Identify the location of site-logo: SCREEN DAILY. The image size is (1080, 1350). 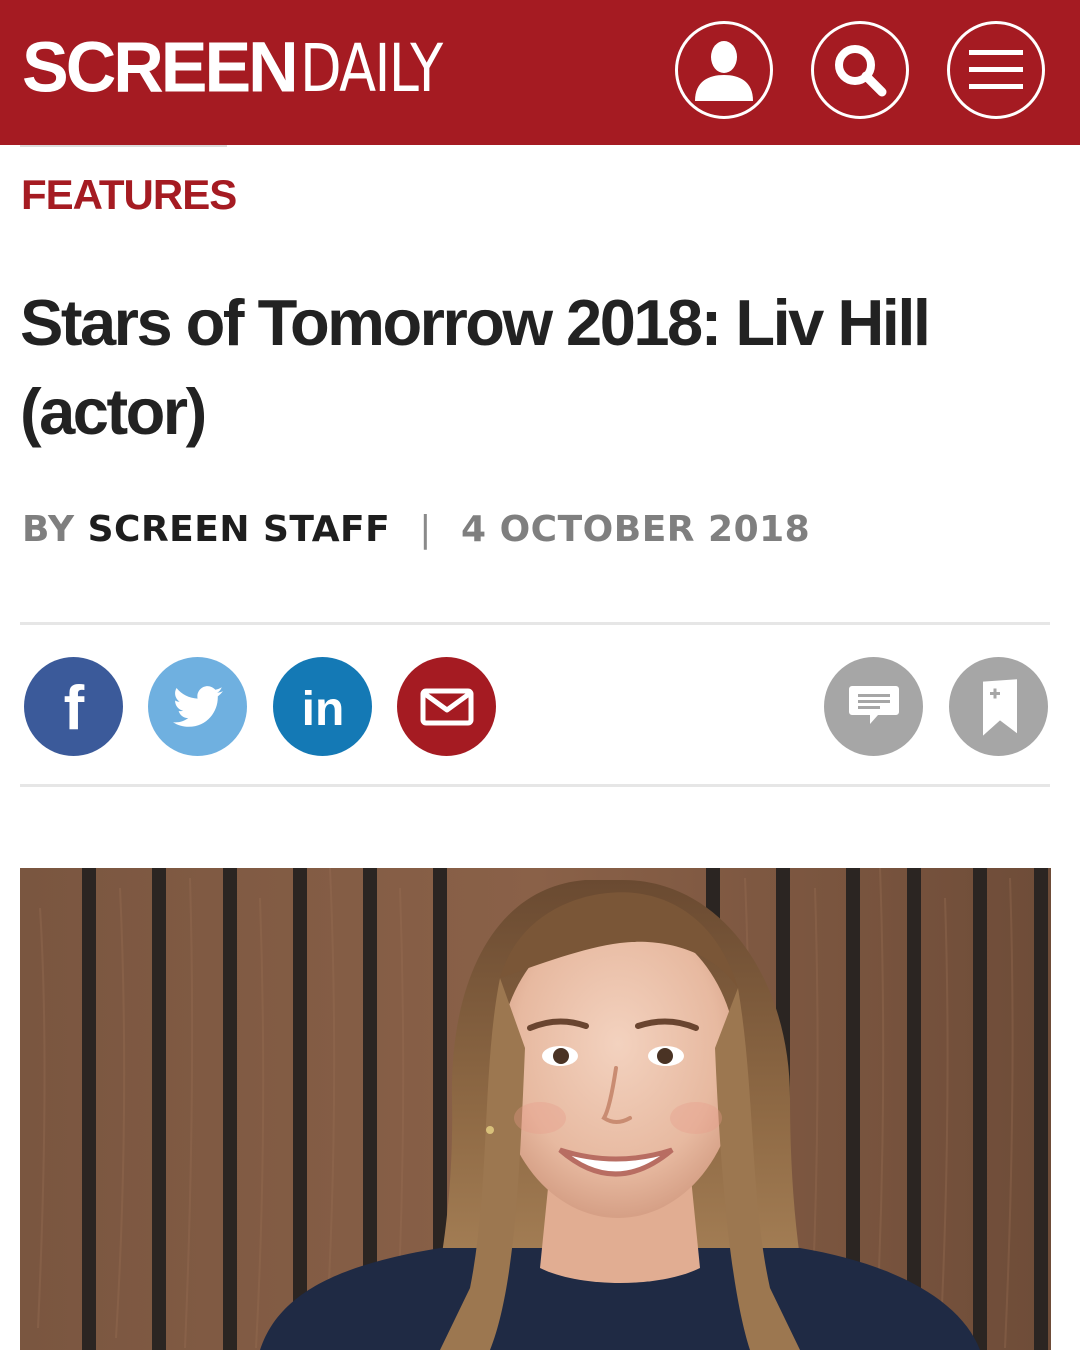
(247, 62).